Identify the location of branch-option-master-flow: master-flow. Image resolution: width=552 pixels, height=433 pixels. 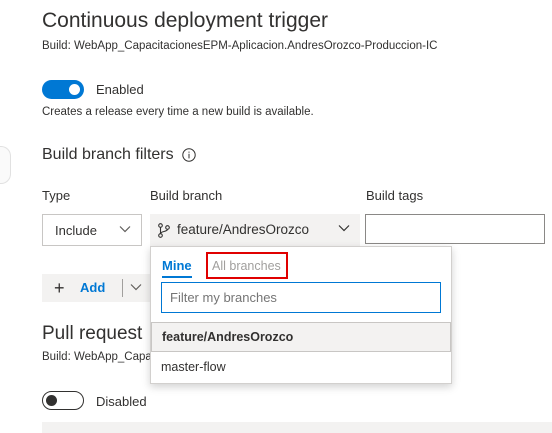
(301, 368).